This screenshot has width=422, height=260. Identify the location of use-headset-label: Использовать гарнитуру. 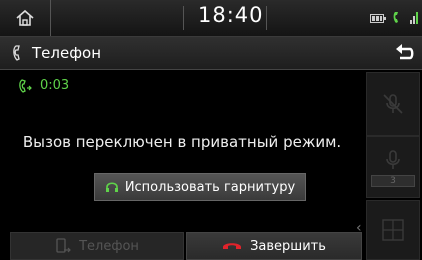
(210, 187).